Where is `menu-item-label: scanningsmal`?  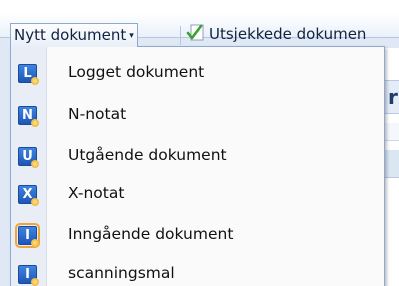 menu-item-label: scanningsmal is located at coordinates (121, 273).